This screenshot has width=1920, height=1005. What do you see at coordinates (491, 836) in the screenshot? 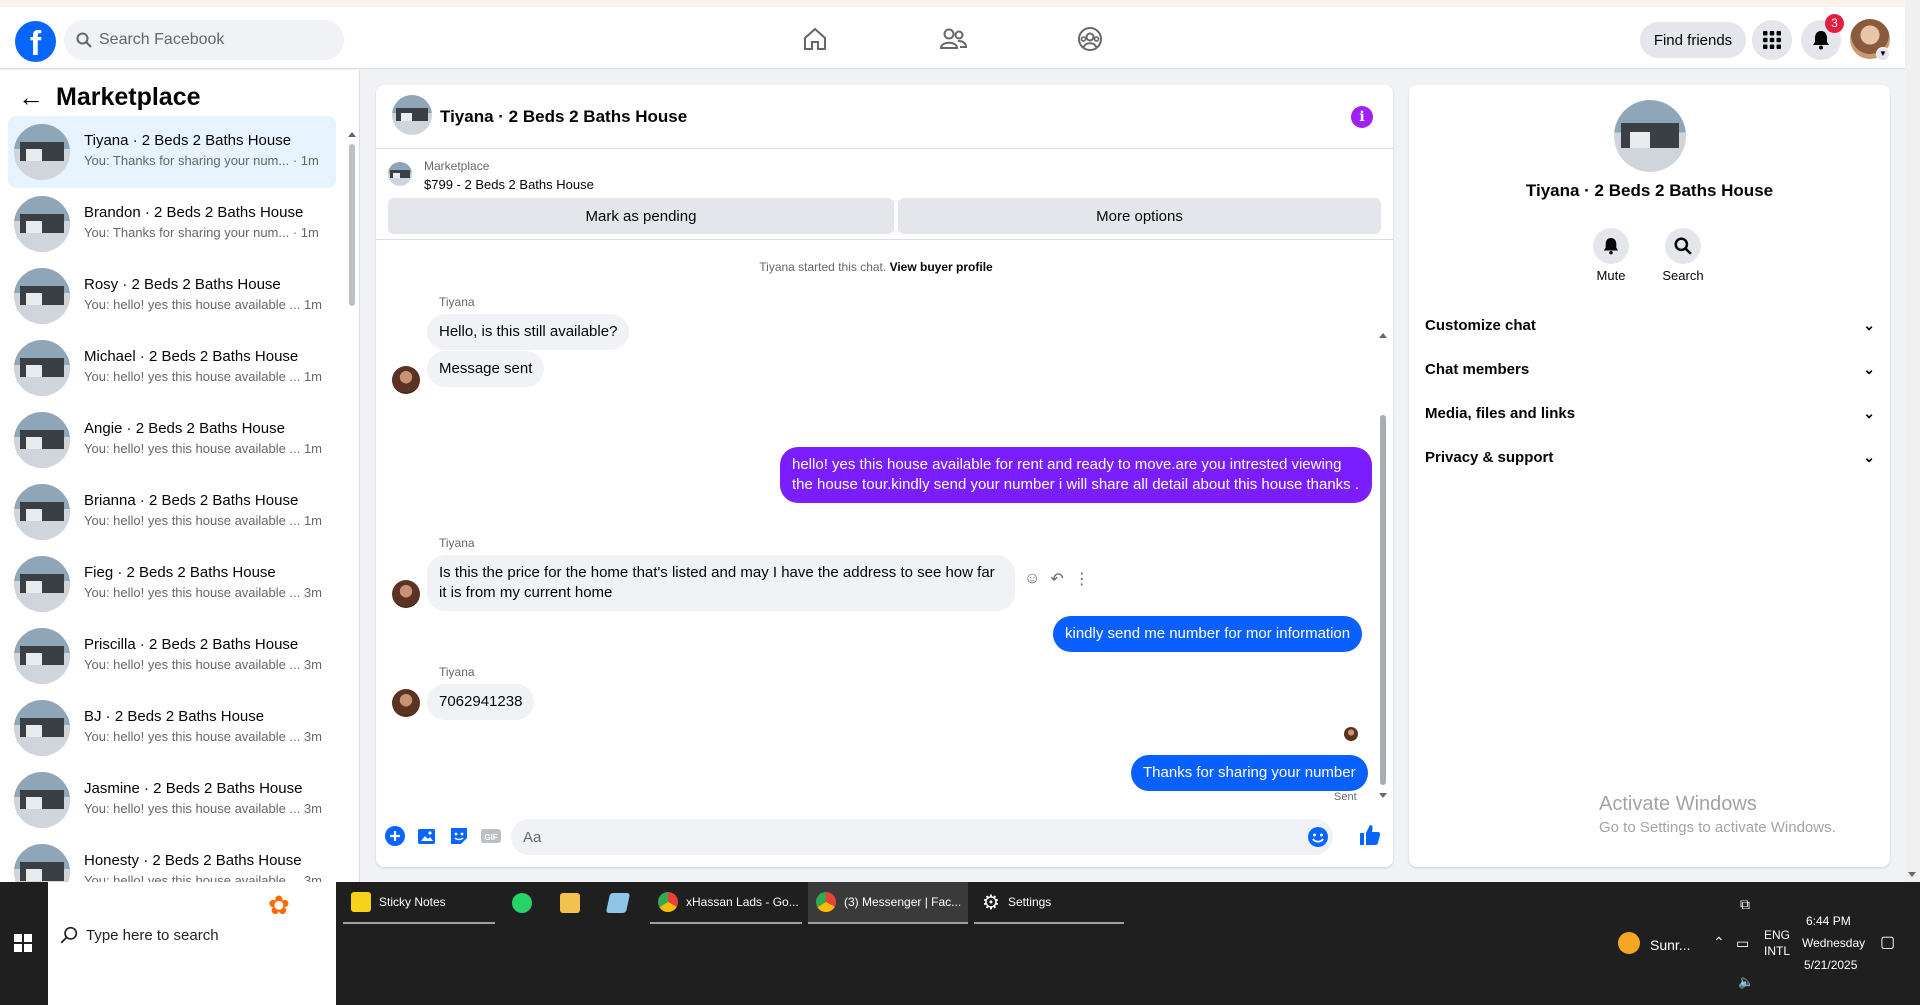
I see `gif-icon: GIF` at bounding box center [491, 836].